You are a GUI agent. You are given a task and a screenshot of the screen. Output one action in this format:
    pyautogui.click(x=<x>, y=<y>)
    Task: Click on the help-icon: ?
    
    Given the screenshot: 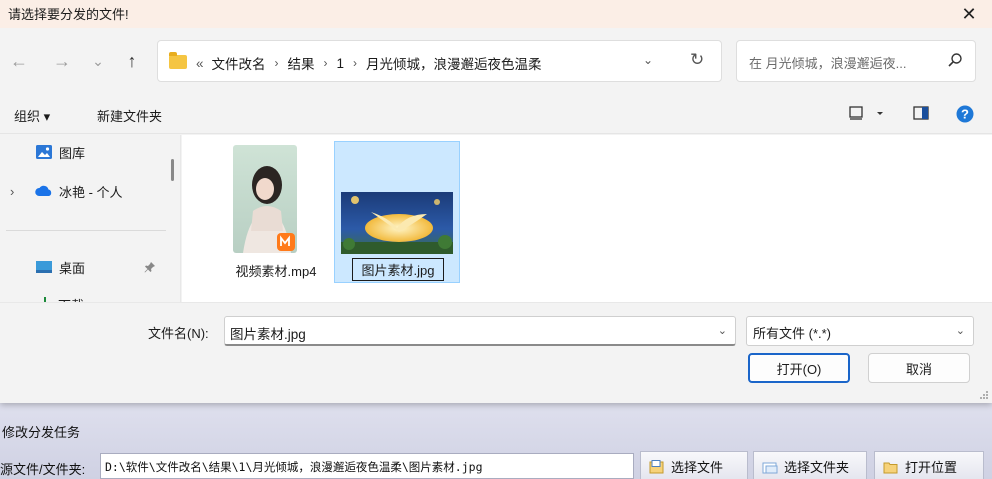 What is the action you would take?
    pyautogui.click(x=965, y=114)
    